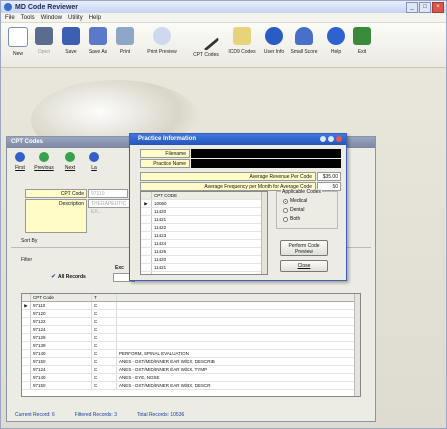 The height and width of the screenshot is (429, 447). What do you see at coordinates (191, 306) in the screenshot?
I see `table-row: ▶ 97110 C` at bounding box center [191, 306].